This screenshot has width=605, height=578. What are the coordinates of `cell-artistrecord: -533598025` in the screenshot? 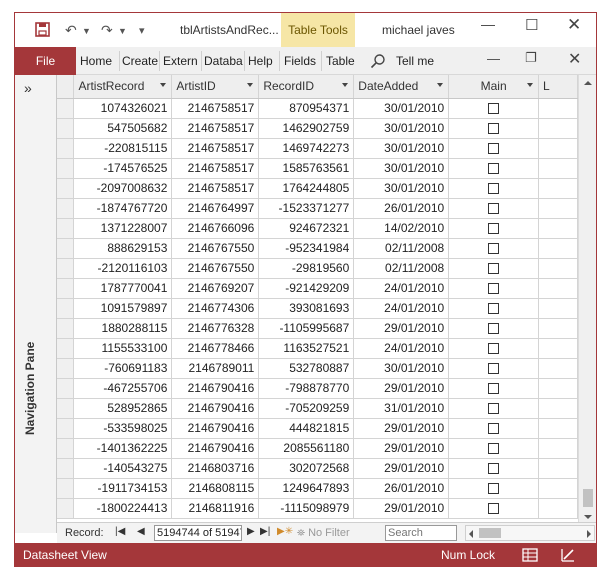 It's located at (123, 428).